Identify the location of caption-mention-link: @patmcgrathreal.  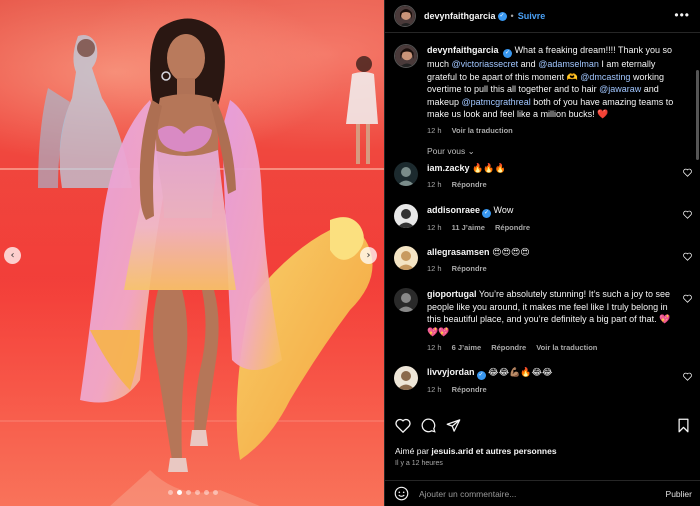
(496, 102).